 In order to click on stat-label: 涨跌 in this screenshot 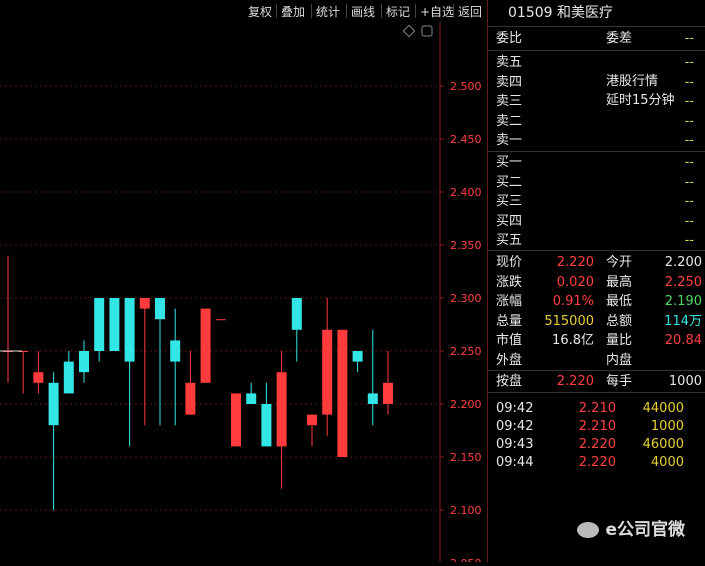, I will do `click(509, 282)`.